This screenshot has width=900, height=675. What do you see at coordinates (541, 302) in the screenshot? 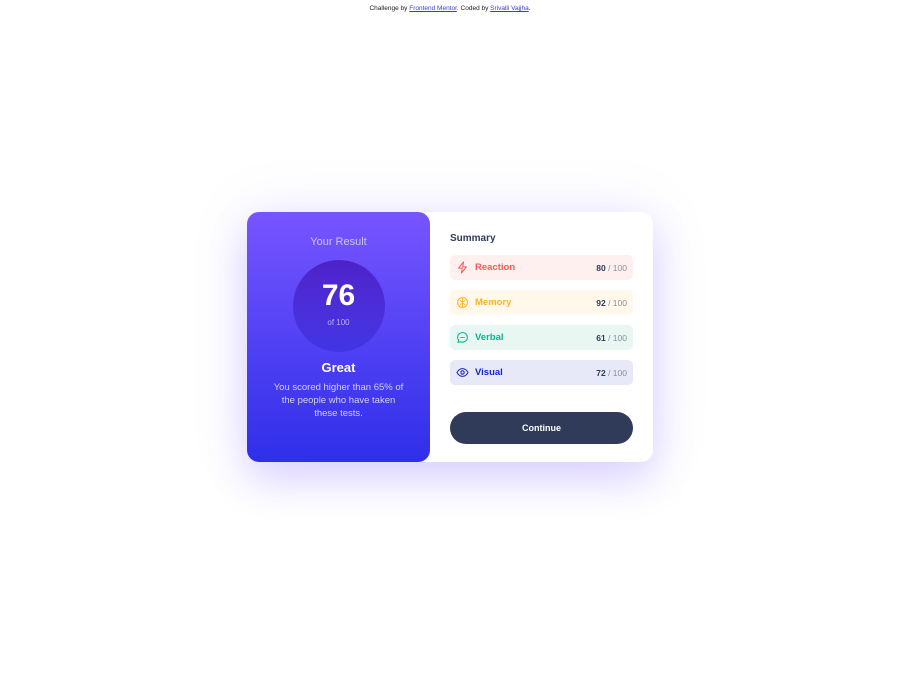
I see `summary-row-memory: Memory 92 / 100` at bounding box center [541, 302].